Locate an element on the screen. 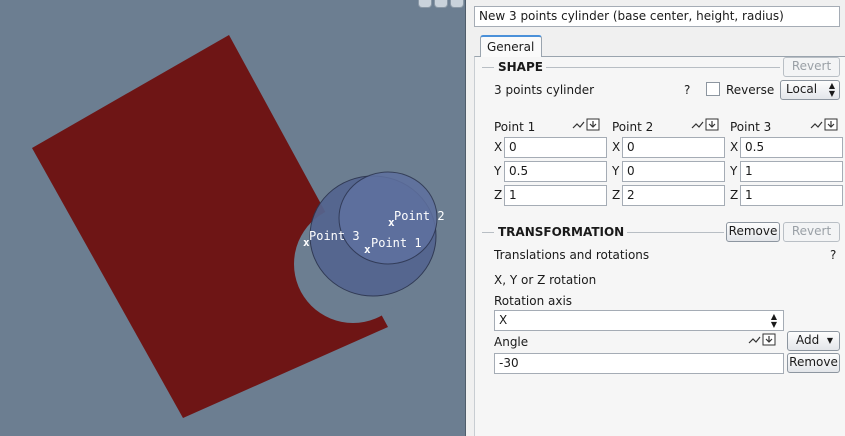  point-1-y-field: 0.5 is located at coordinates (555, 171).